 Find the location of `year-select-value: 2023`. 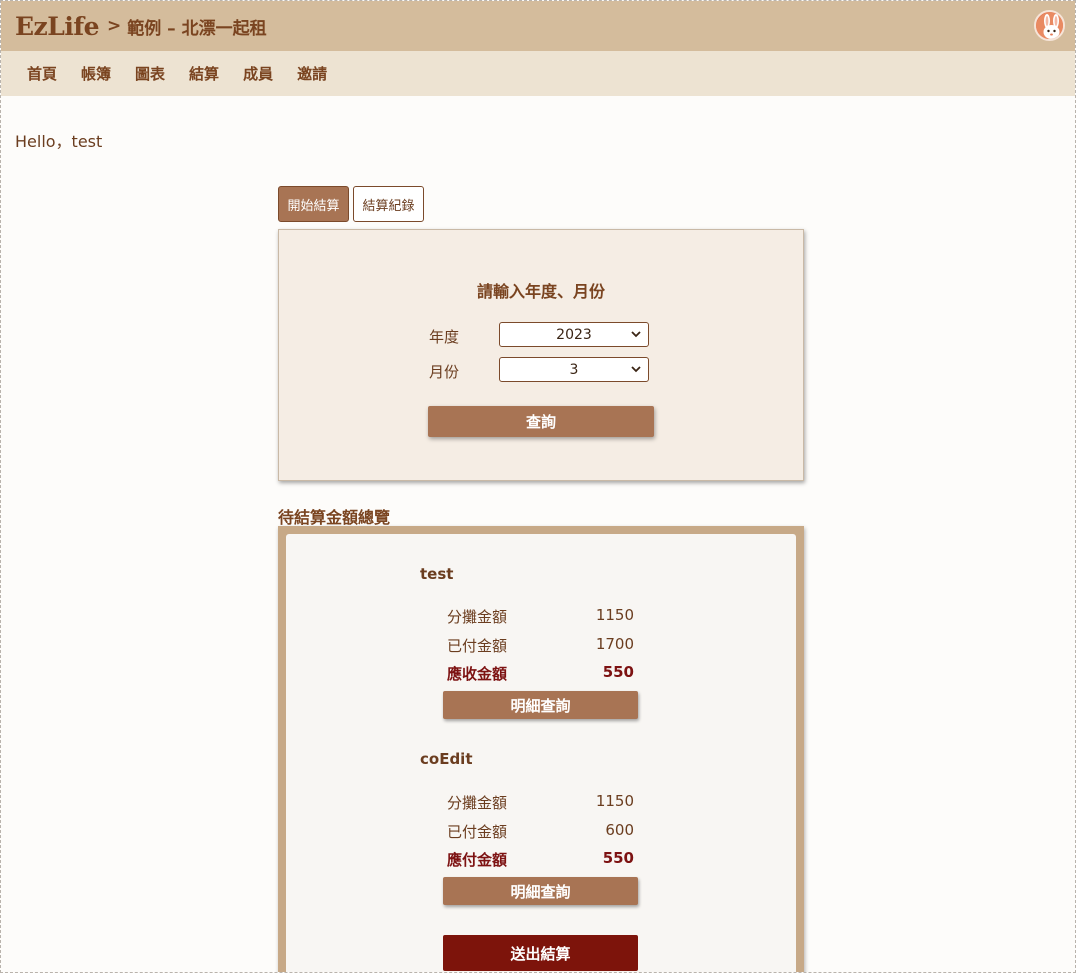

year-select-value: 2023 is located at coordinates (574, 334).